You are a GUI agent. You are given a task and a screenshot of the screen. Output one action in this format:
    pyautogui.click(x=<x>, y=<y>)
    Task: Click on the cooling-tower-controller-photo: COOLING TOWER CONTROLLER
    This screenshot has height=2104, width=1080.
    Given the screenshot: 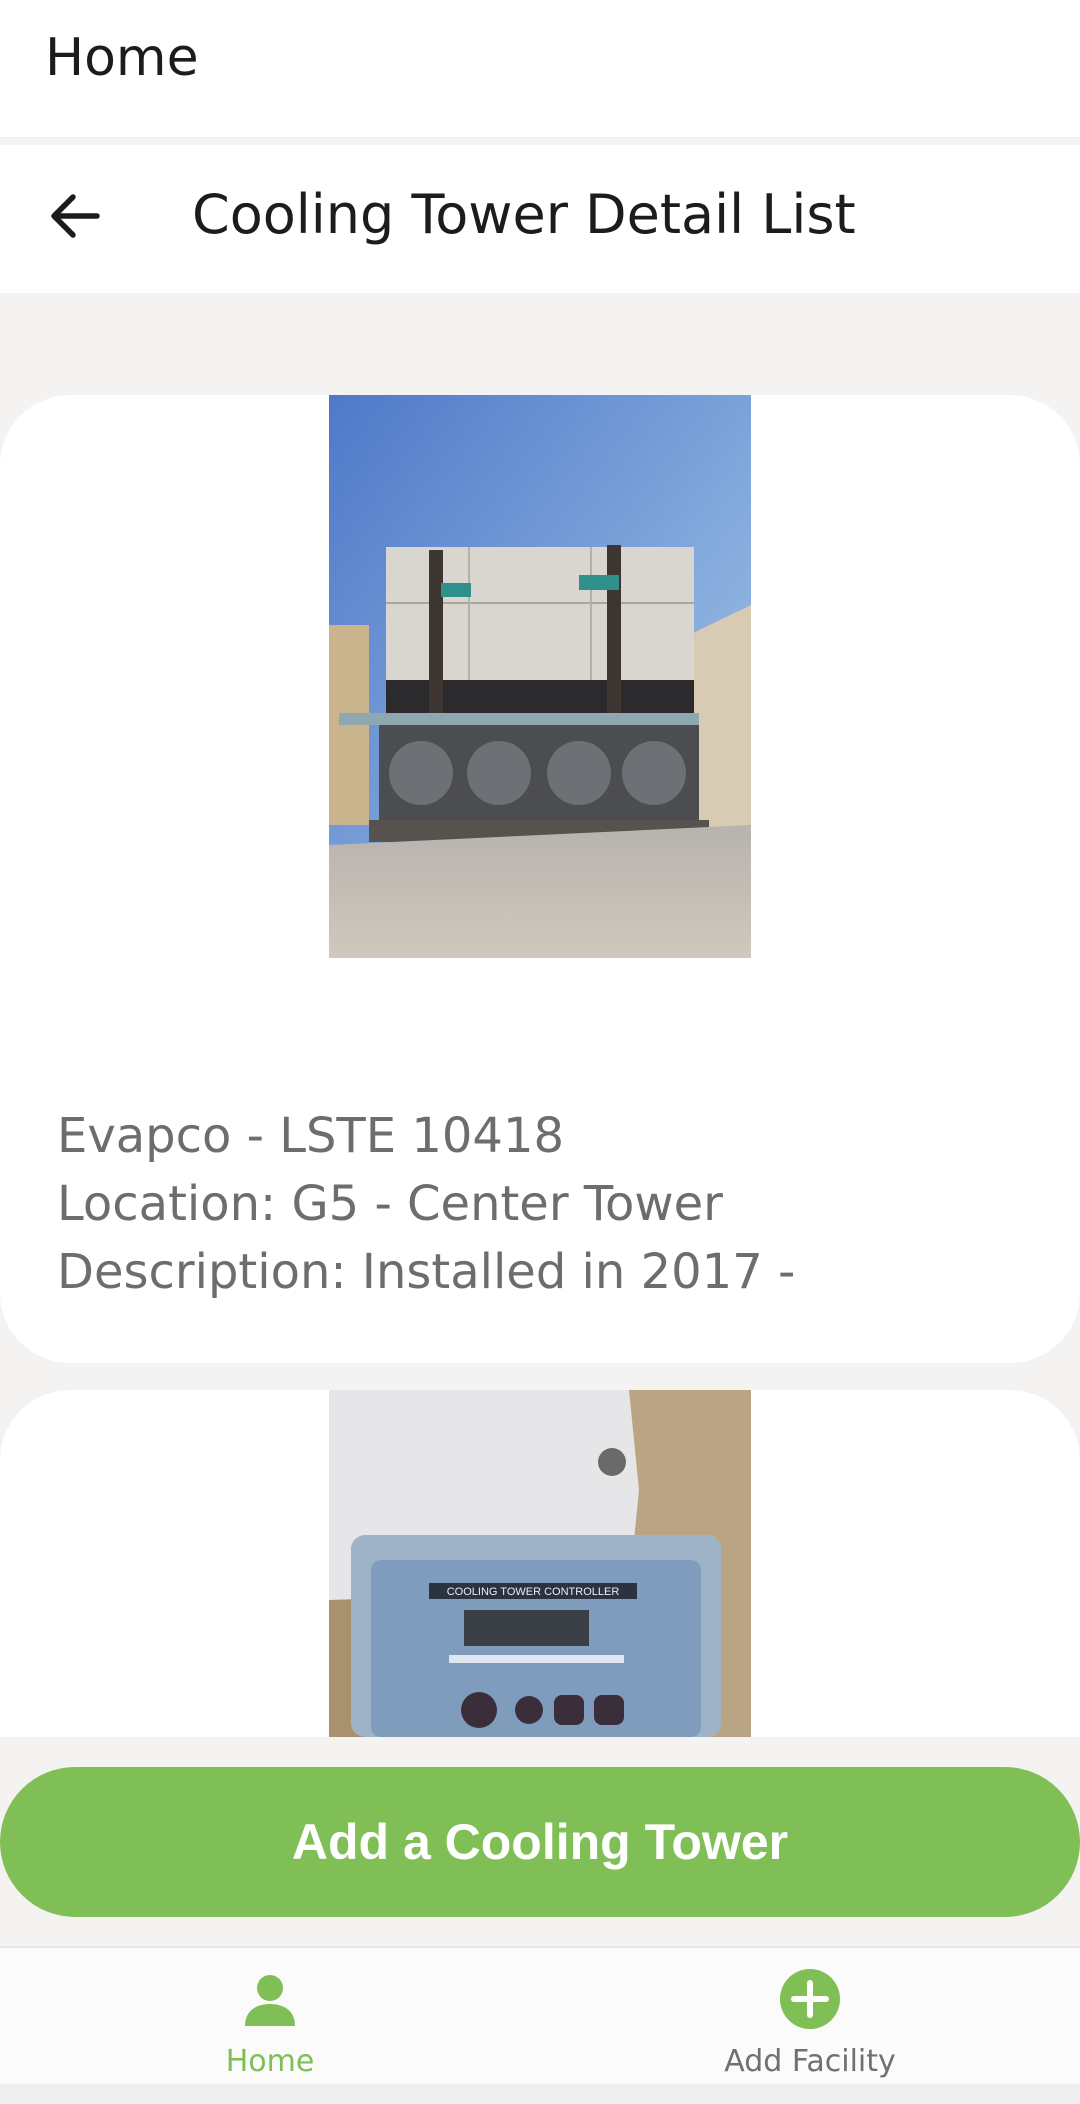 What is the action you would take?
    pyautogui.click(x=540, y=1563)
    